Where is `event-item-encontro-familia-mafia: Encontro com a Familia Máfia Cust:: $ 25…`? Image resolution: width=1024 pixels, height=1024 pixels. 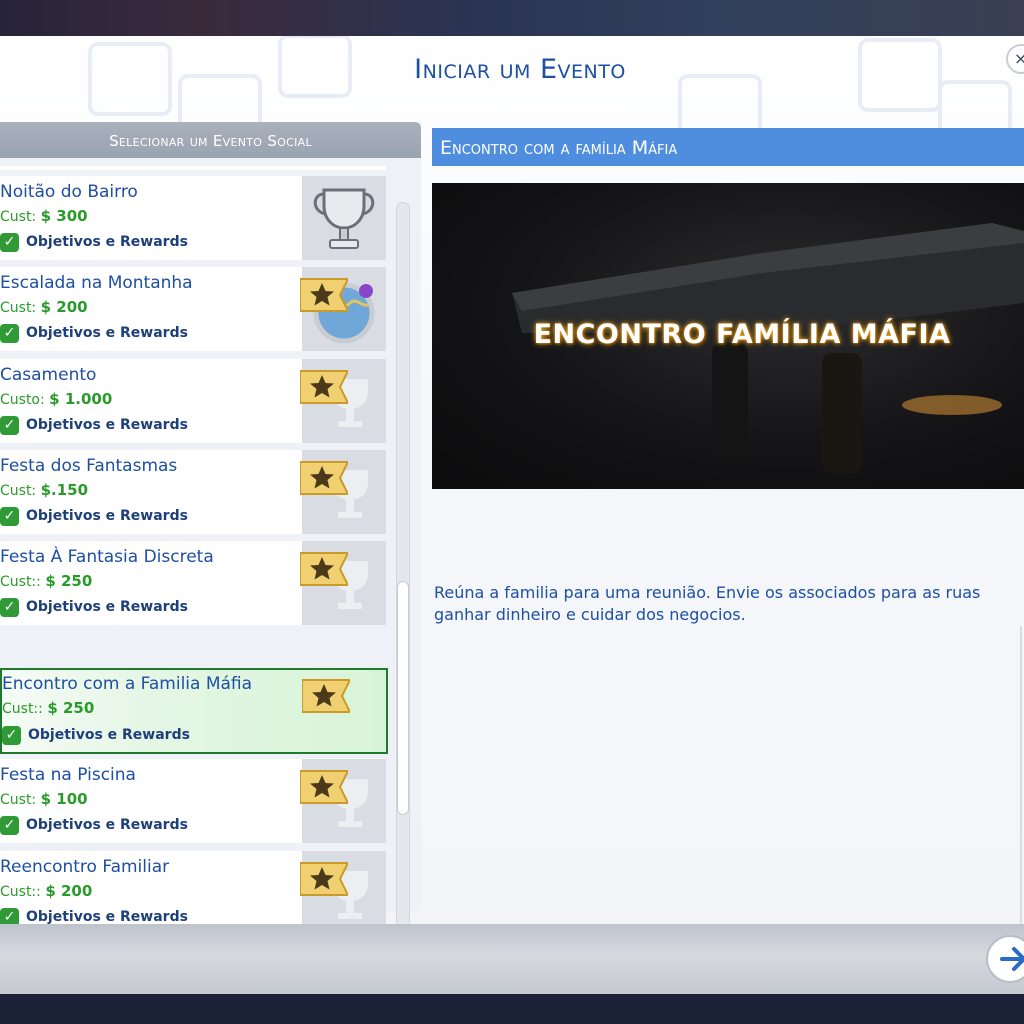 event-item-encontro-familia-mafia: Encontro com a Familia Máfia Cust:: $ 25… is located at coordinates (194, 711).